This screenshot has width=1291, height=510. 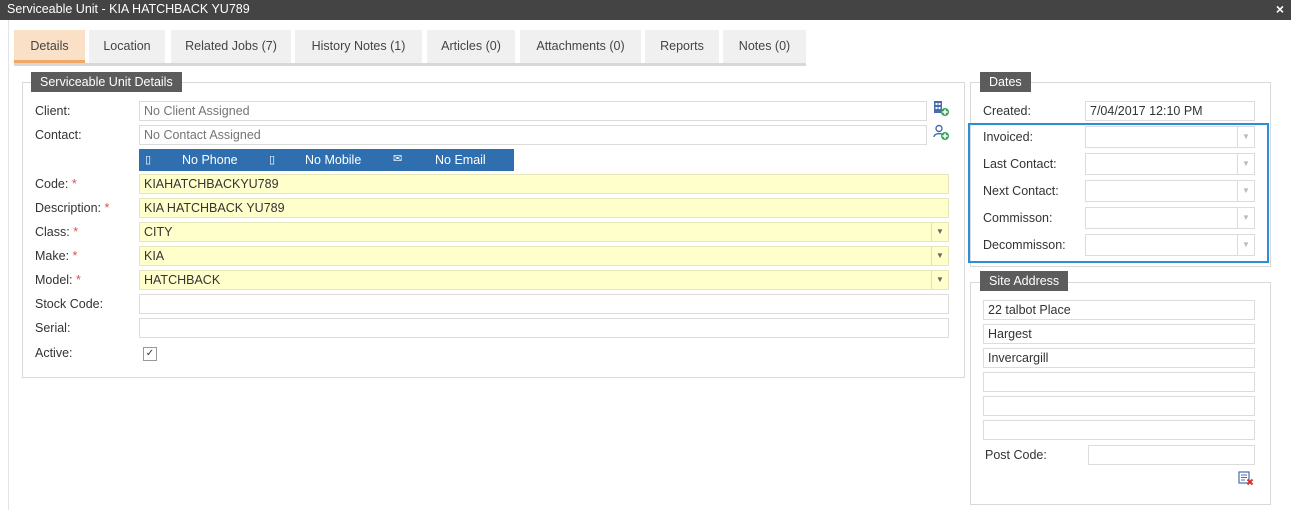 What do you see at coordinates (182, 280) in the screenshot?
I see `model-value: HATCHBACK` at bounding box center [182, 280].